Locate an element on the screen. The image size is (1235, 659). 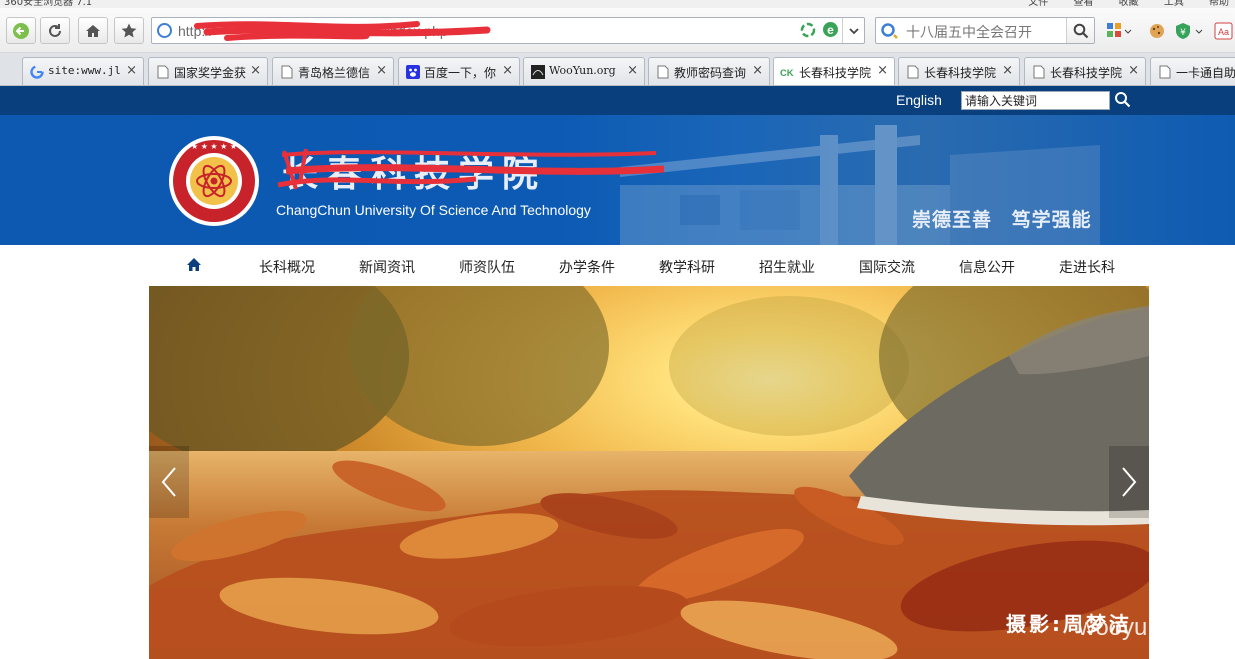
school-name-redaction is located at coordinates (471, 169).